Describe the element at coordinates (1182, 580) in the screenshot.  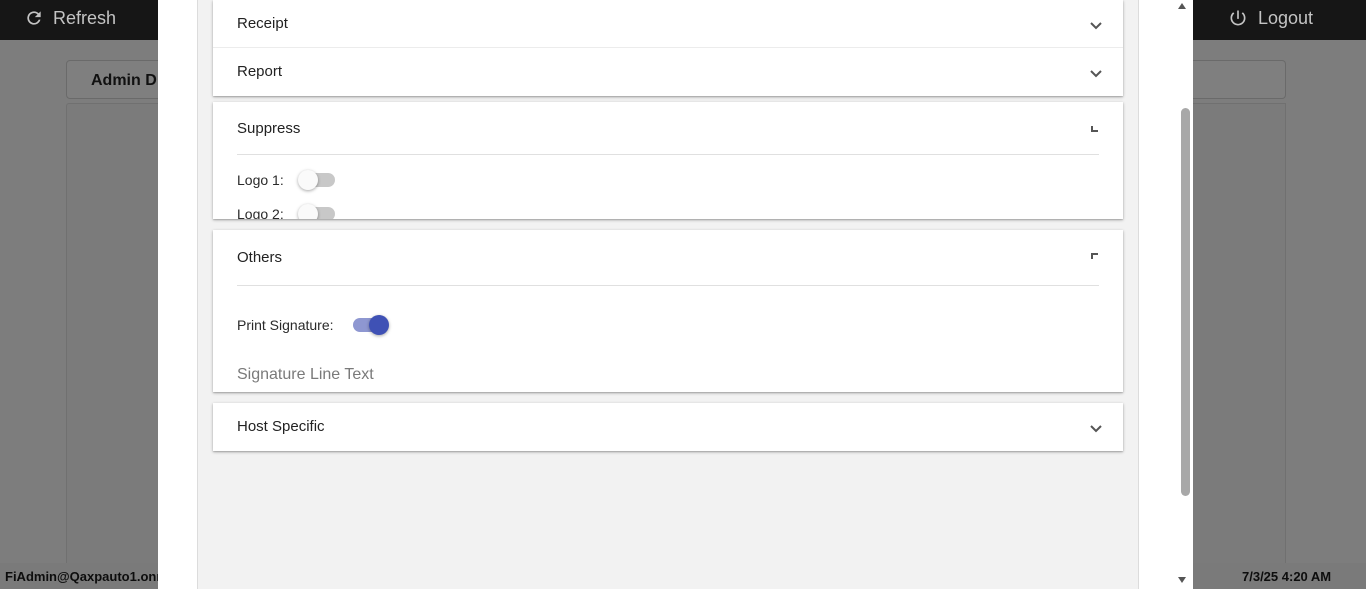
I see `scroll-down-arrow` at that location.